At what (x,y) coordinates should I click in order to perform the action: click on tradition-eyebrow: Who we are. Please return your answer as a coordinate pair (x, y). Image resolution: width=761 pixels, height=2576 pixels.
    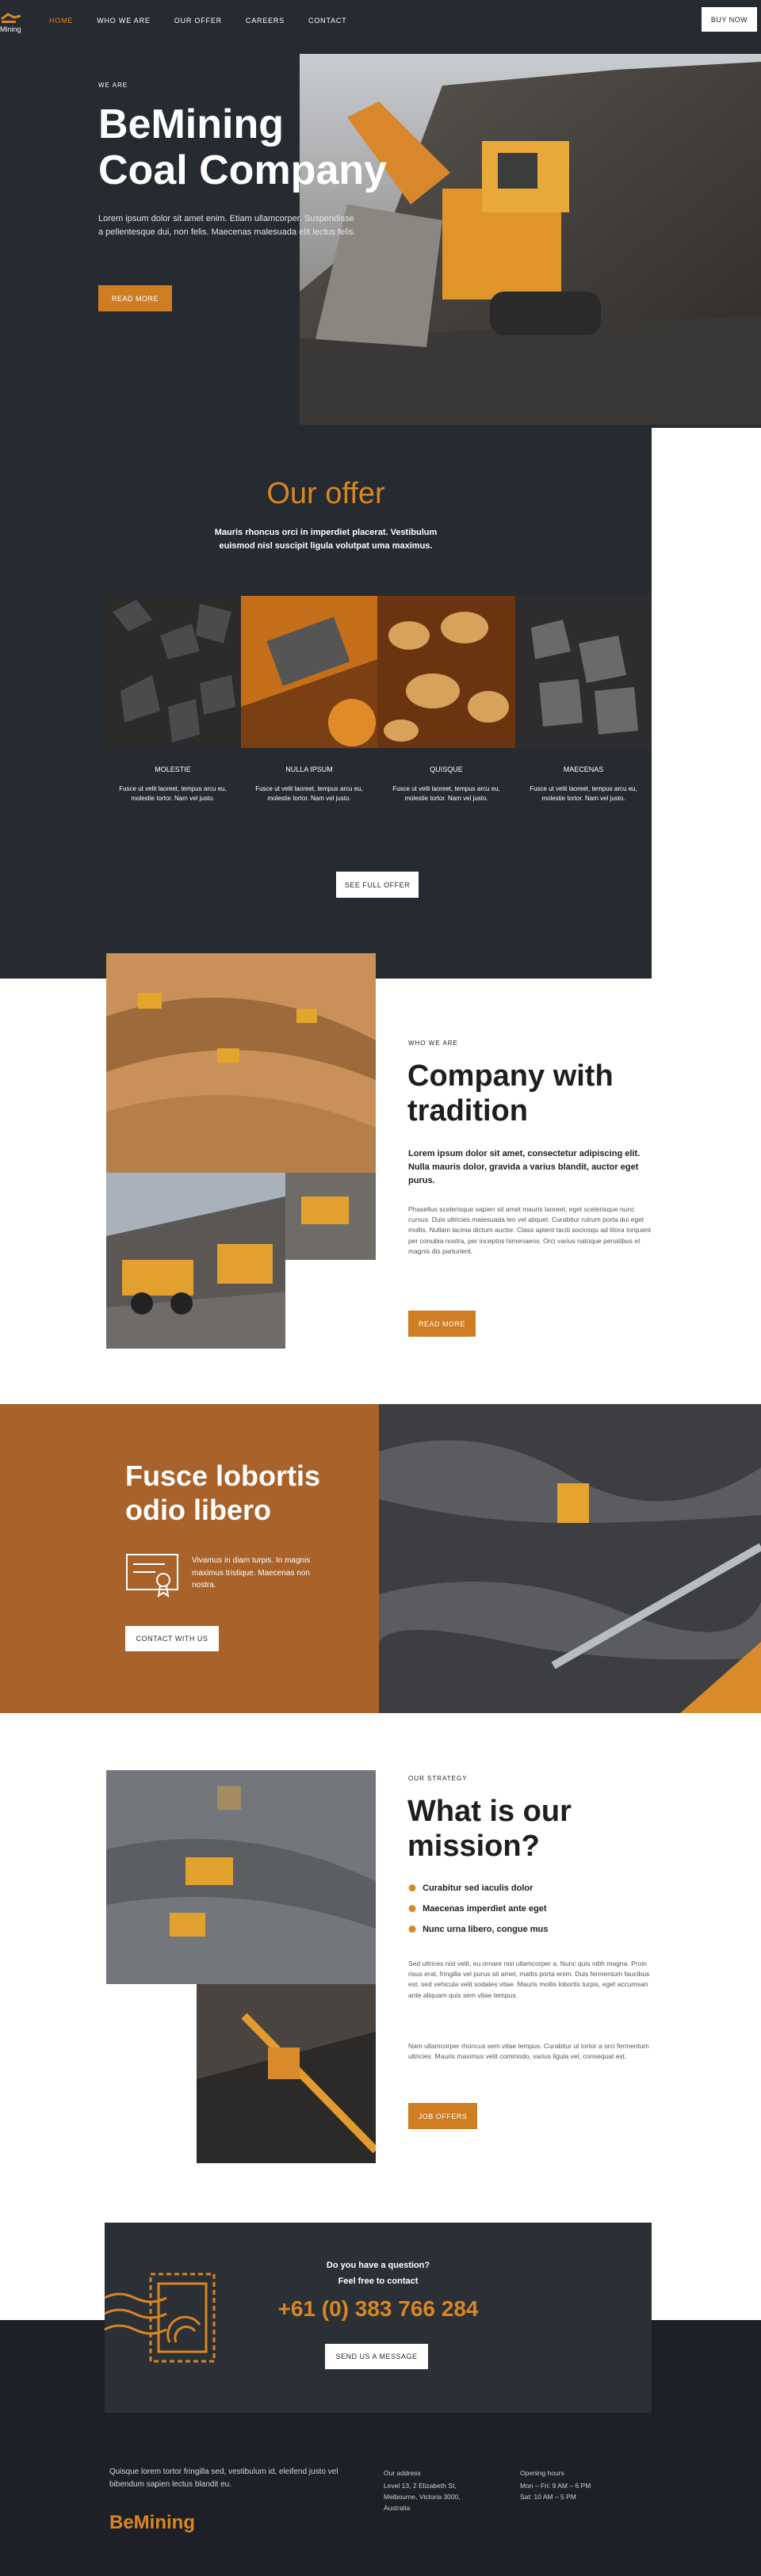
    Looking at the image, I should click on (433, 1043).